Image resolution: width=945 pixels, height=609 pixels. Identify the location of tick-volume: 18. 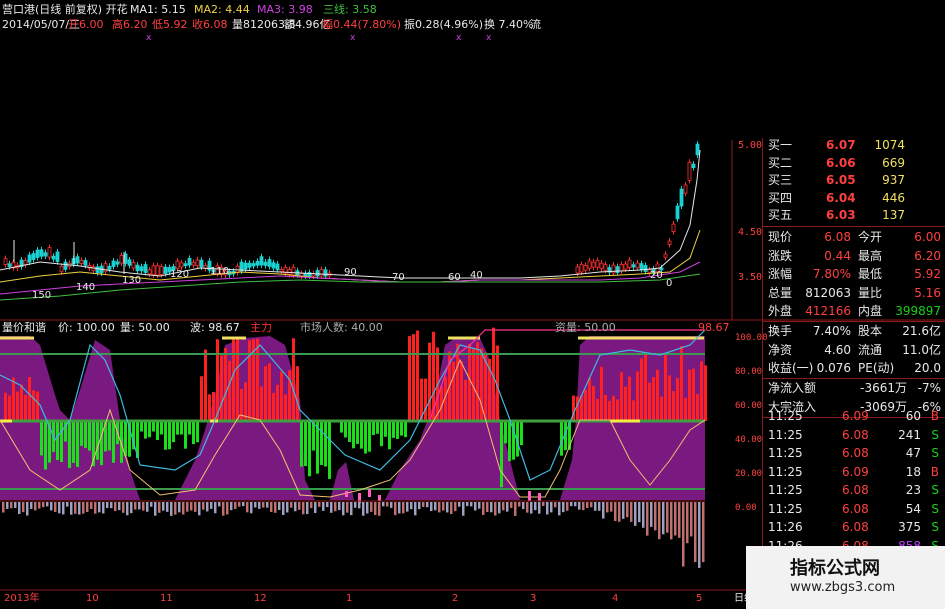
(913, 471).